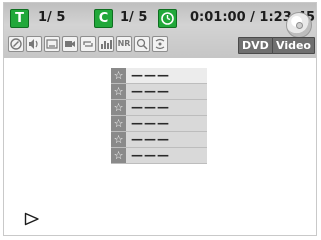 The height and width of the screenshot is (240, 321). I want to click on function-icon-row: NR DVD Video, so click(162, 45).